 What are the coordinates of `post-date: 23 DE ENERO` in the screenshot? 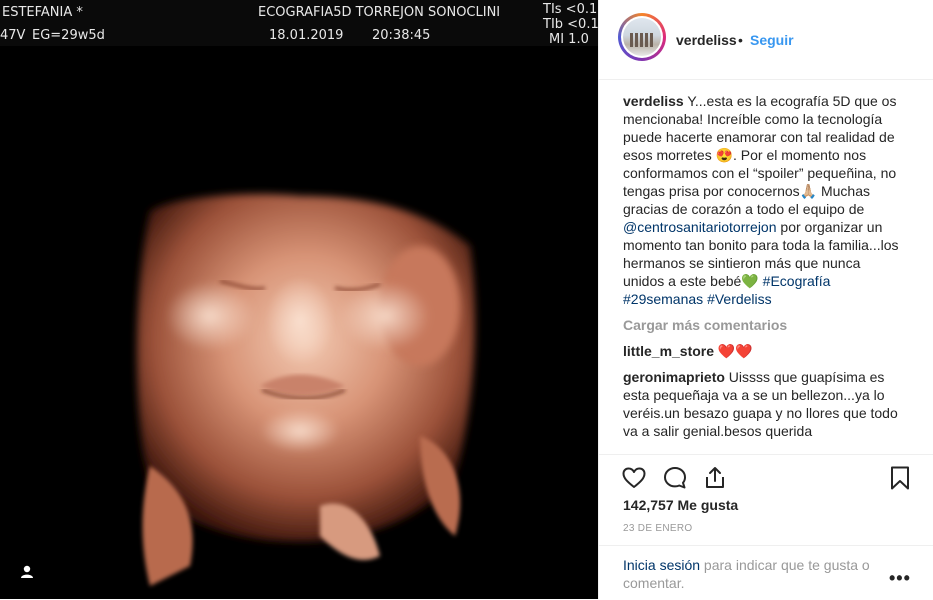 It's located at (657, 528).